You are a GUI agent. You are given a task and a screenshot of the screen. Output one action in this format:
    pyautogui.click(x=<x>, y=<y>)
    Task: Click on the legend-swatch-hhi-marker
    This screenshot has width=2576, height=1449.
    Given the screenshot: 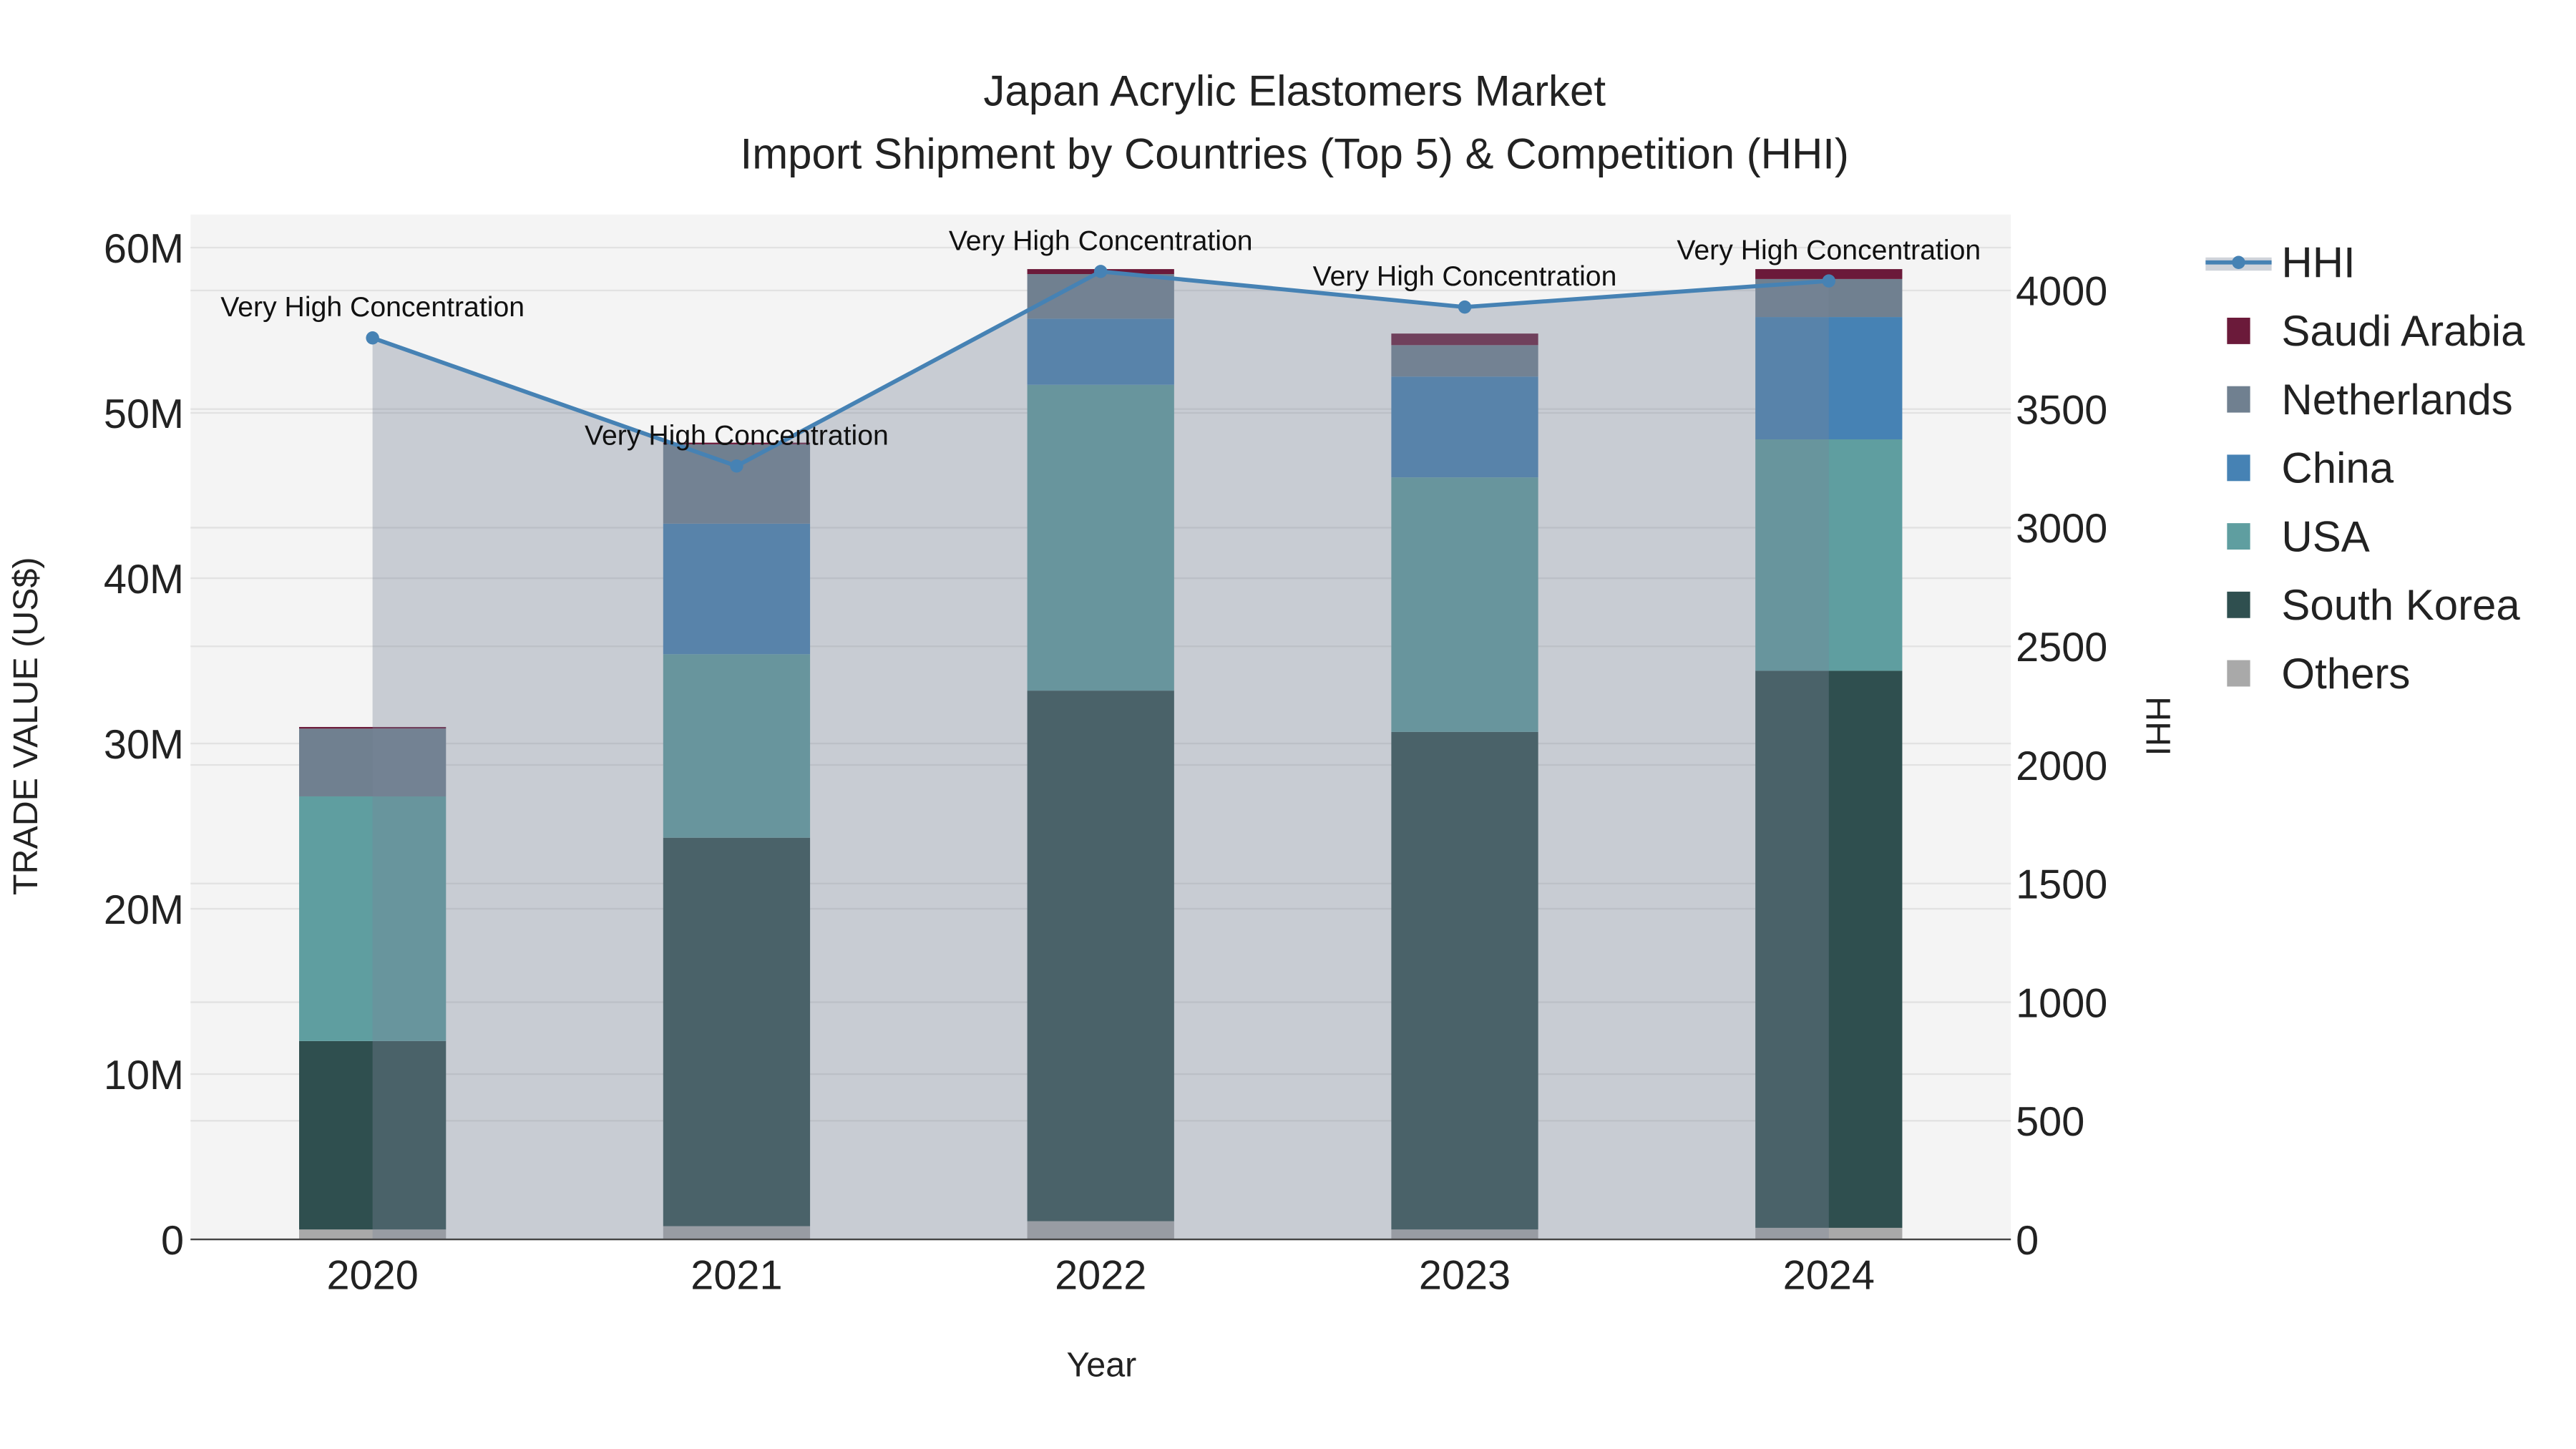 What is the action you would take?
    pyautogui.click(x=2238, y=262)
    